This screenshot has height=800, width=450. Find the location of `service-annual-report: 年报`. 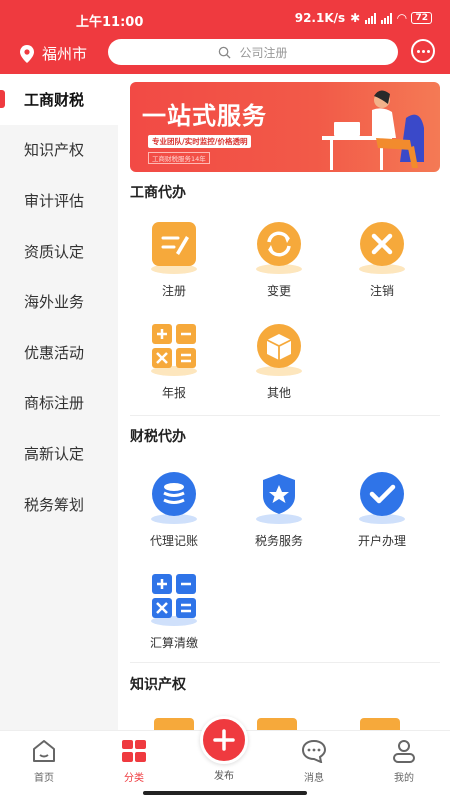

service-annual-report: 年报 is located at coordinates (174, 361).